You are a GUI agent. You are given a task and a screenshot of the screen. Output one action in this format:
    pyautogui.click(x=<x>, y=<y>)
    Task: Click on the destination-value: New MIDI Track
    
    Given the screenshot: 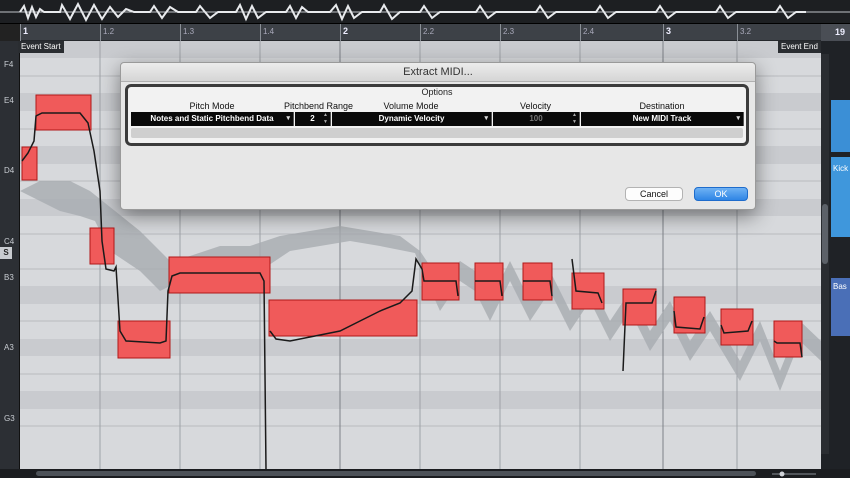 What is the action you would take?
    pyautogui.click(x=662, y=118)
    